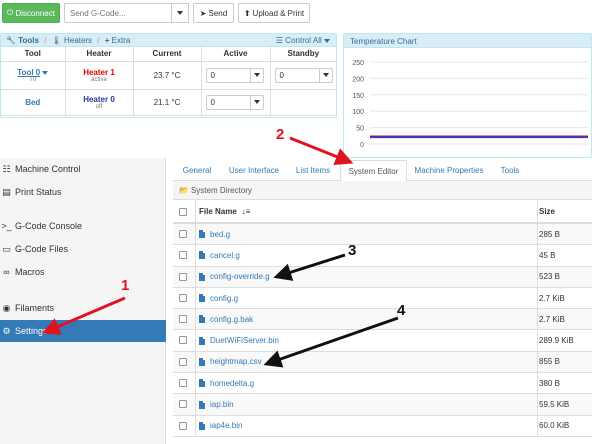 The height and width of the screenshot is (444, 592). What do you see at coordinates (401, 310) in the screenshot?
I see `annotation-number-4: 4` at bounding box center [401, 310].